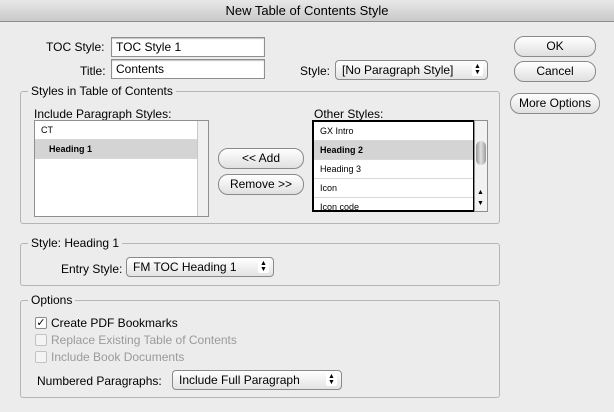 This screenshot has width=614, height=412. I want to click on title-label: Title:, so click(93, 71).